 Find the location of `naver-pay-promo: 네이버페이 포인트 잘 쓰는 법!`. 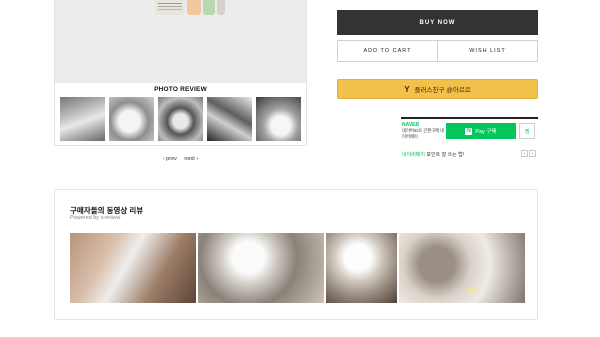

naver-pay-promo: 네이버페이 포인트 잘 쓰는 법! is located at coordinates (433, 154).